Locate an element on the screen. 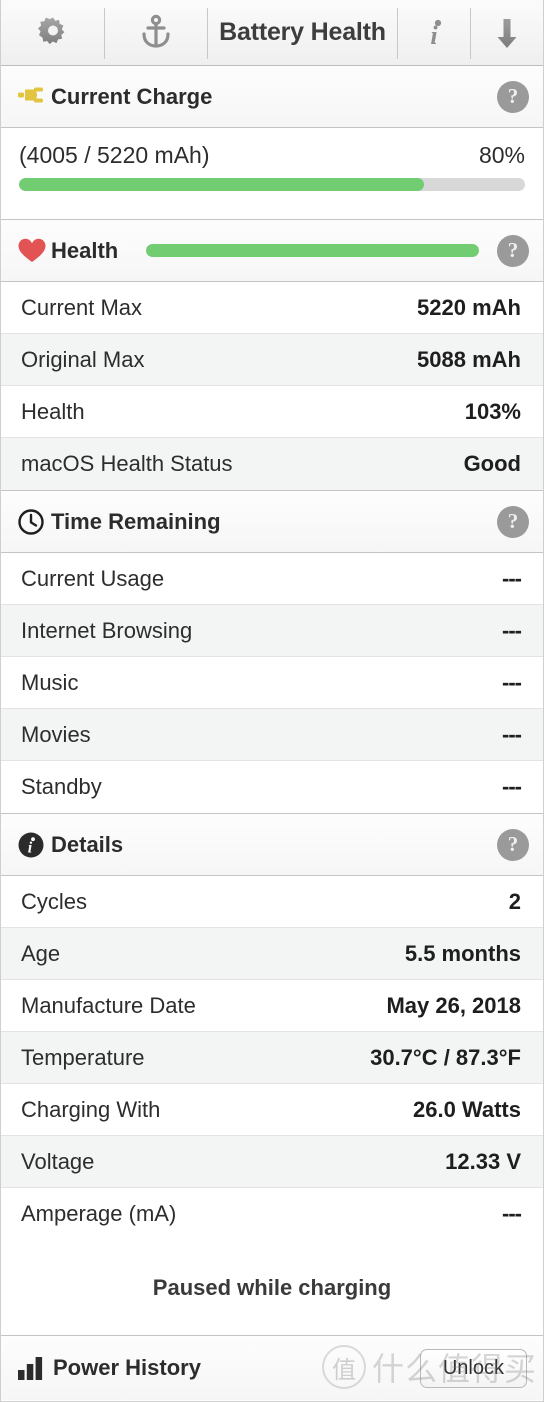 This screenshot has height=1402, width=544. row-label: Manufacture Date is located at coordinates (108, 1005).